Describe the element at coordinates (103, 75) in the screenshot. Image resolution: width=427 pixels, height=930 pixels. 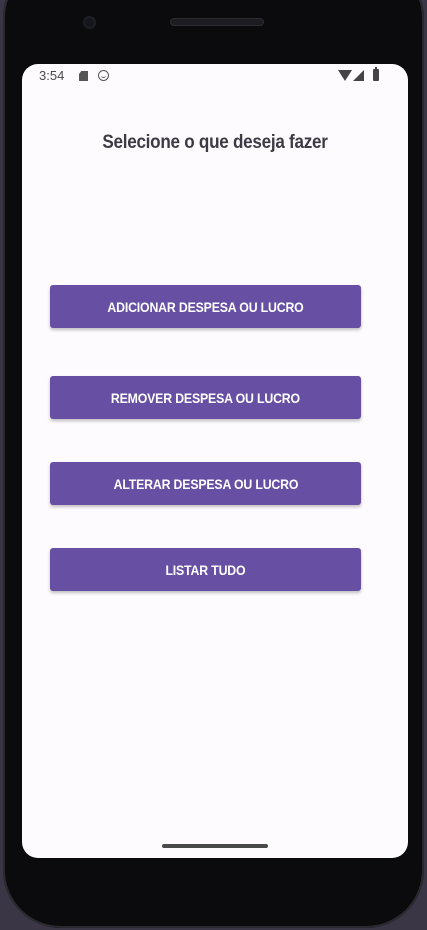
I see `smile-icon` at that location.